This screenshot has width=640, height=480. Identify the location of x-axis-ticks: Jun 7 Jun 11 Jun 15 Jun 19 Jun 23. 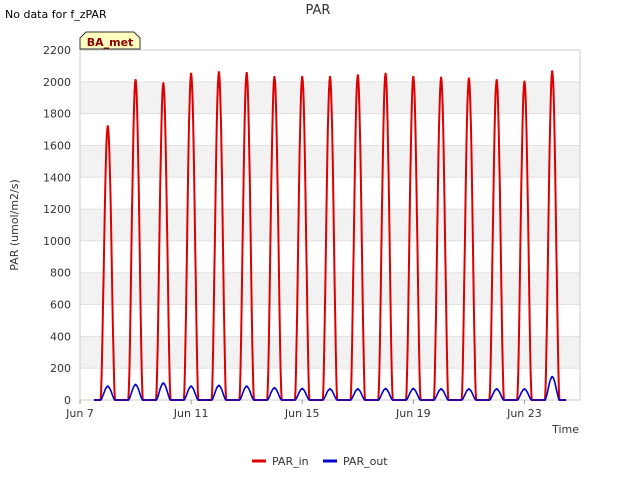
(303, 410).